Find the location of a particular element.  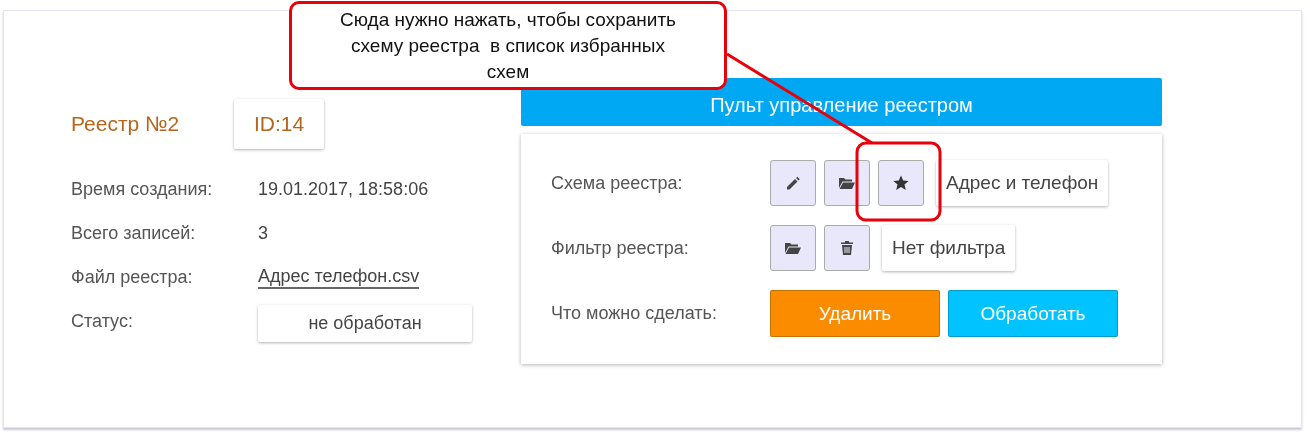

row-label: Что можно сделать: is located at coordinates (634, 313).